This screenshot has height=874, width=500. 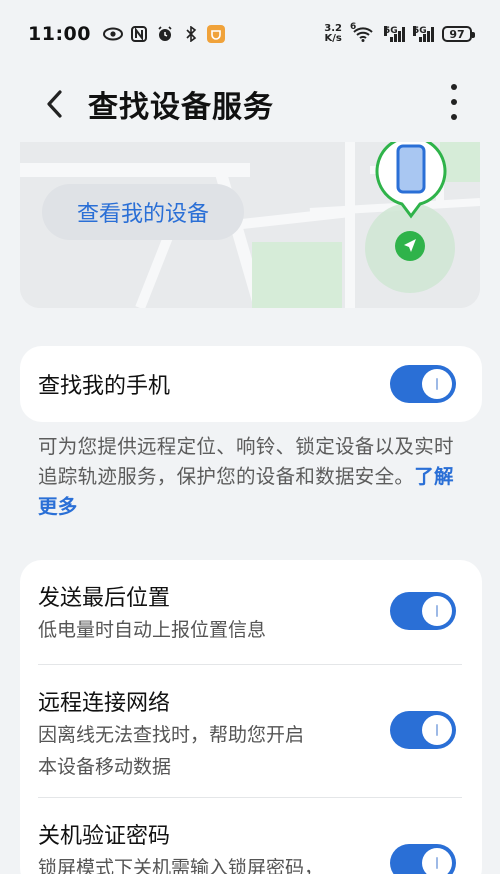 What do you see at coordinates (152, 630) in the screenshot?
I see `send-last-location-desc: 低电量时自动上报位置信息` at bounding box center [152, 630].